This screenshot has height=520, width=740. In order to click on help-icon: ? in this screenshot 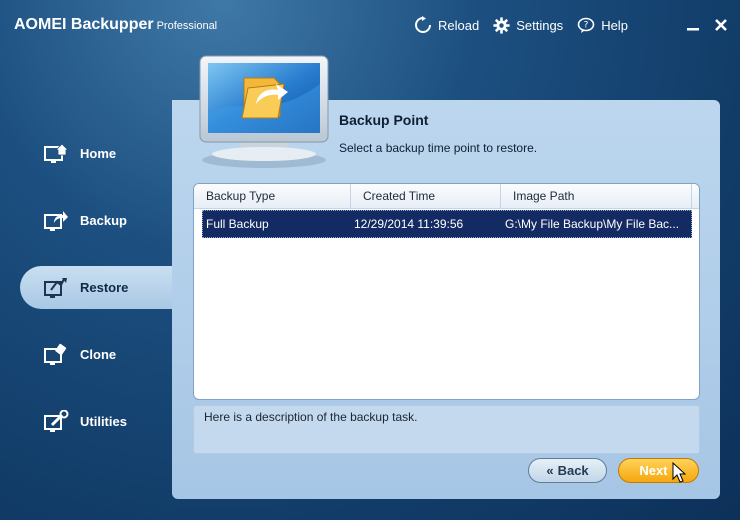, I will do `click(586, 25)`.